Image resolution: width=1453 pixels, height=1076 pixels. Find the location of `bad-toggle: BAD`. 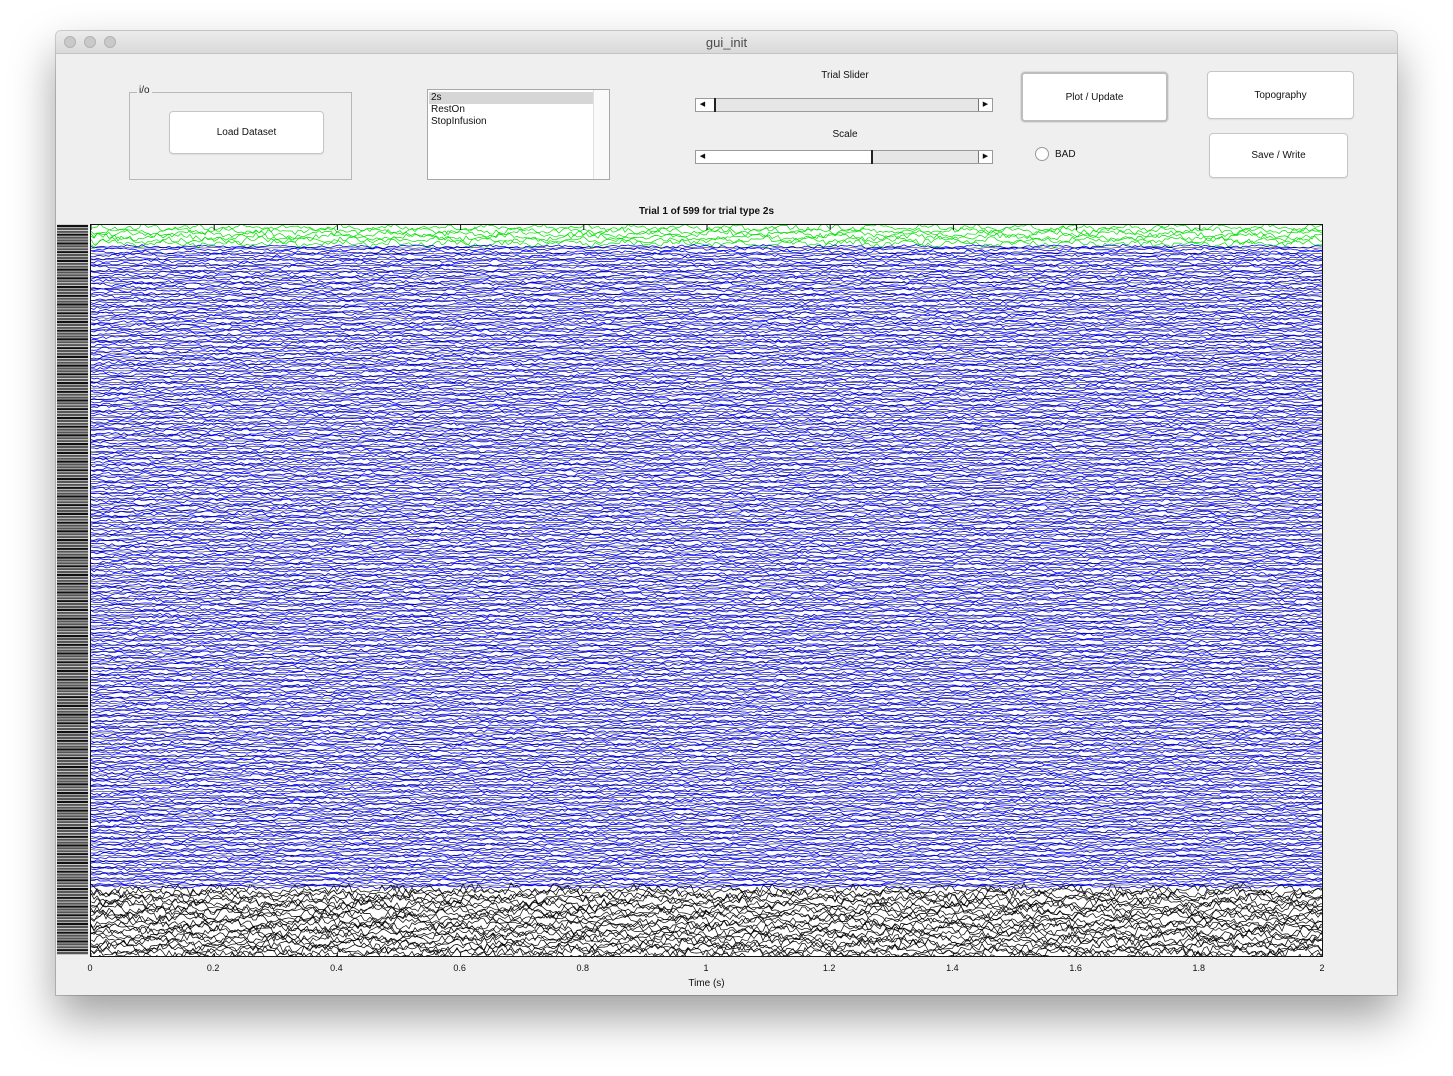

bad-toggle: BAD is located at coordinates (1055, 154).